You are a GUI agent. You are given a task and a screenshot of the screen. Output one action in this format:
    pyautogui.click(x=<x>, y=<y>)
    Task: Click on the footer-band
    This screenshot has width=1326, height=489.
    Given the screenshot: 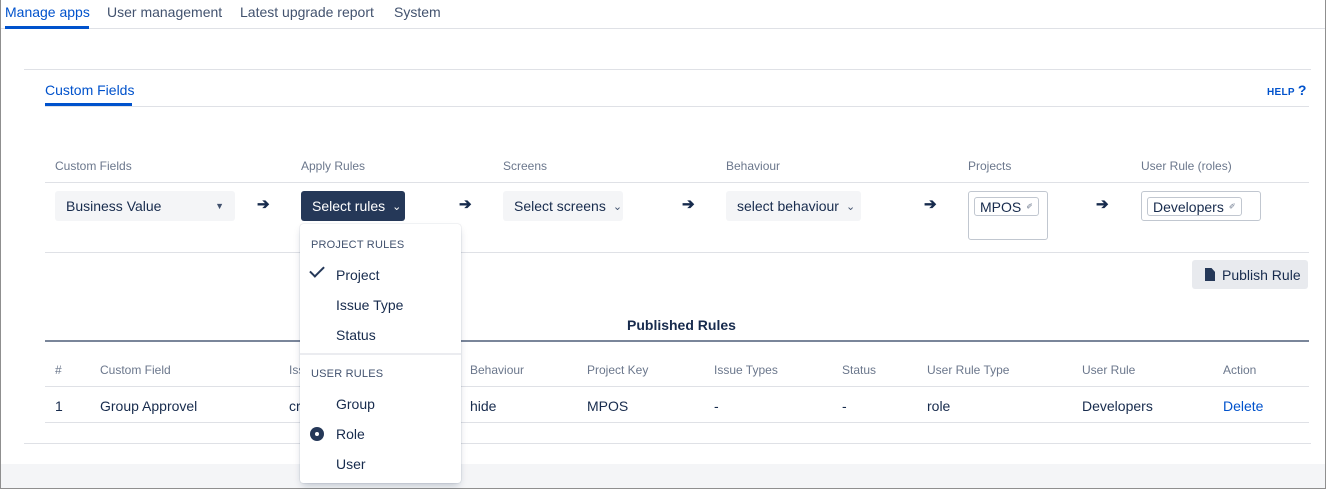 What is the action you would take?
    pyautogui.click(x=663, y=476)
    